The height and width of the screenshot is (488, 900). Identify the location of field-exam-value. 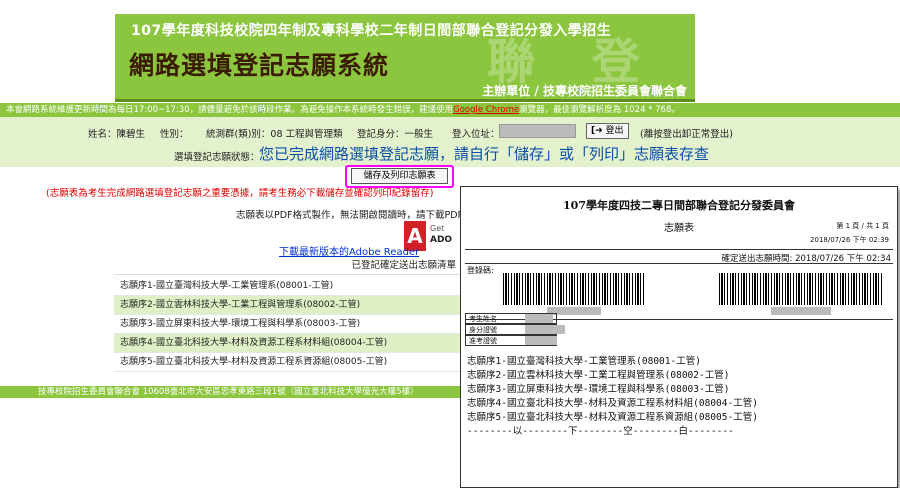
(541, 340).